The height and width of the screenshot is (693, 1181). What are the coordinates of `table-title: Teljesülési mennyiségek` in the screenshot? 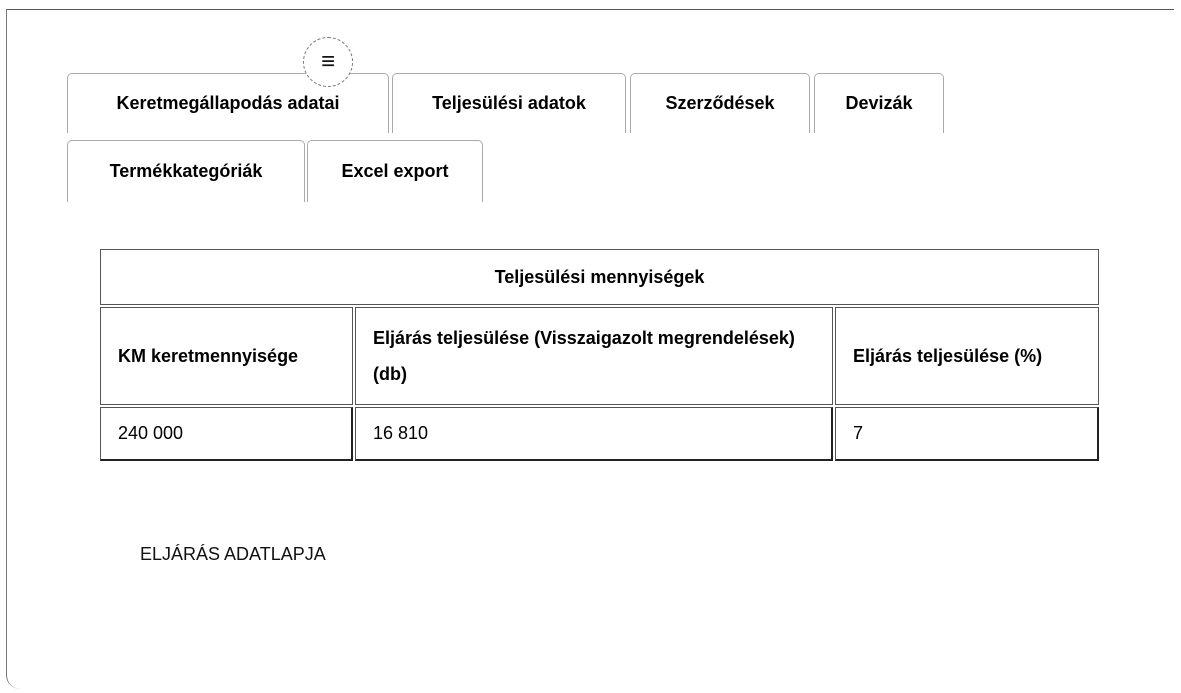 It's located at (599, 277).